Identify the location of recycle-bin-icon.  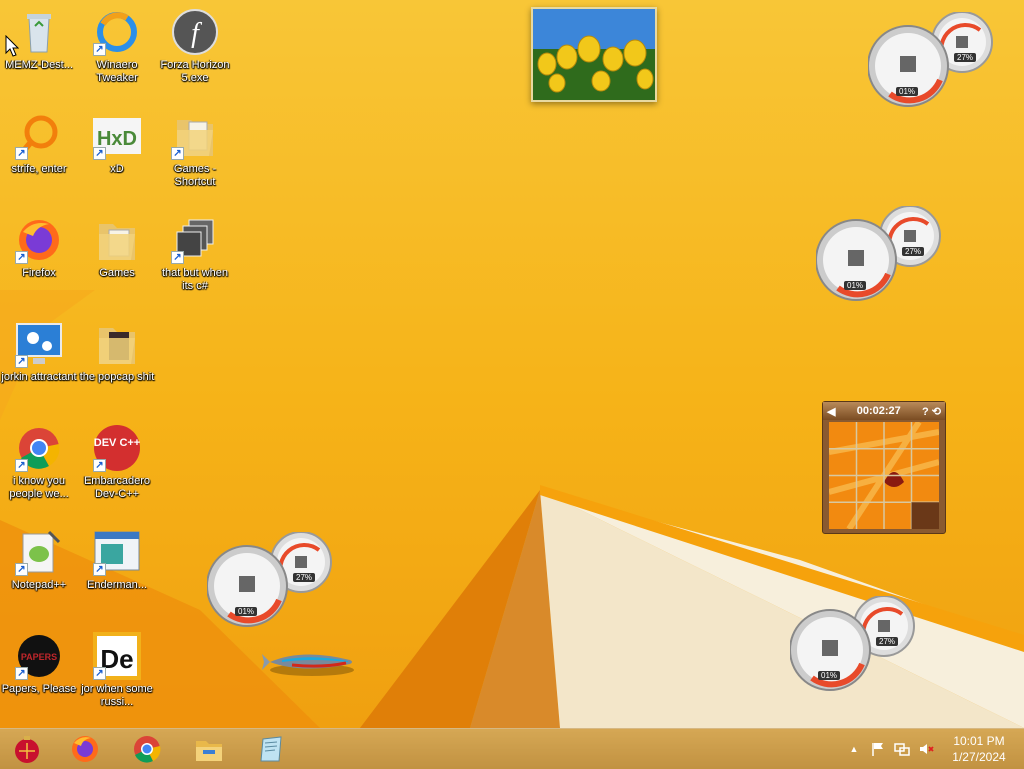
(39, 32).